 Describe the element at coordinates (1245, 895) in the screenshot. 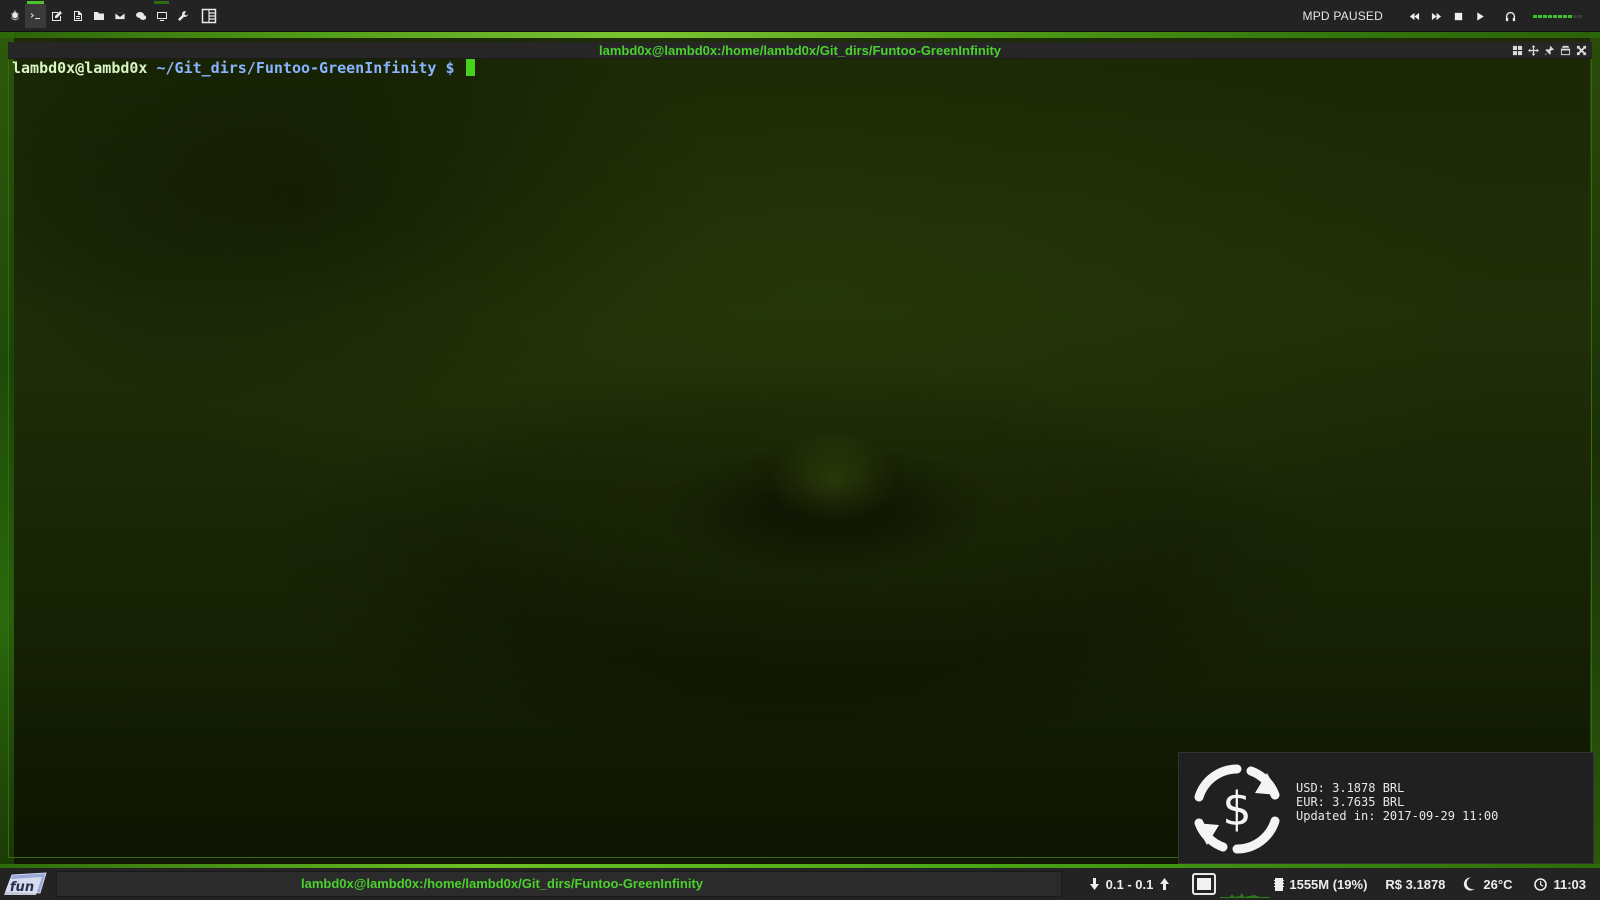

I see `cpu-graph` at that location.